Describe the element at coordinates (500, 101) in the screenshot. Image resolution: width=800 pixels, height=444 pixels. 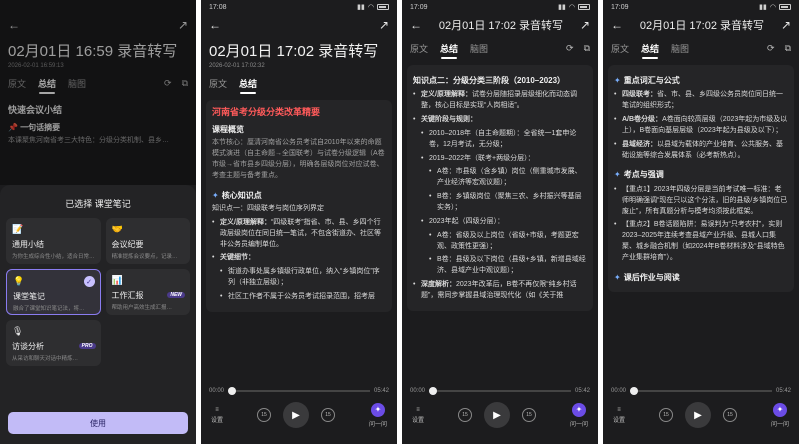
I see `list-item: 定义/原理解释：试卷分层随招录层级细化而动态调整，核心目标是实现“人岗相适”。` at that location.